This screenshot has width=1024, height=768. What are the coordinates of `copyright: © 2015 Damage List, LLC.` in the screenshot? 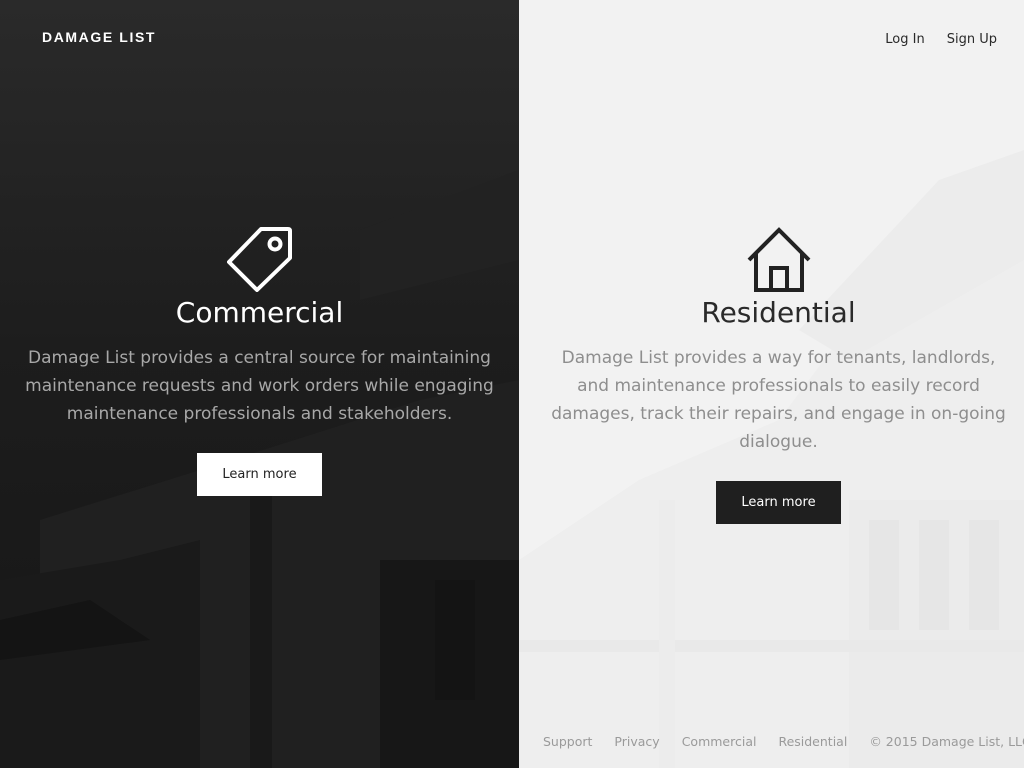 It's located at (946, 741).